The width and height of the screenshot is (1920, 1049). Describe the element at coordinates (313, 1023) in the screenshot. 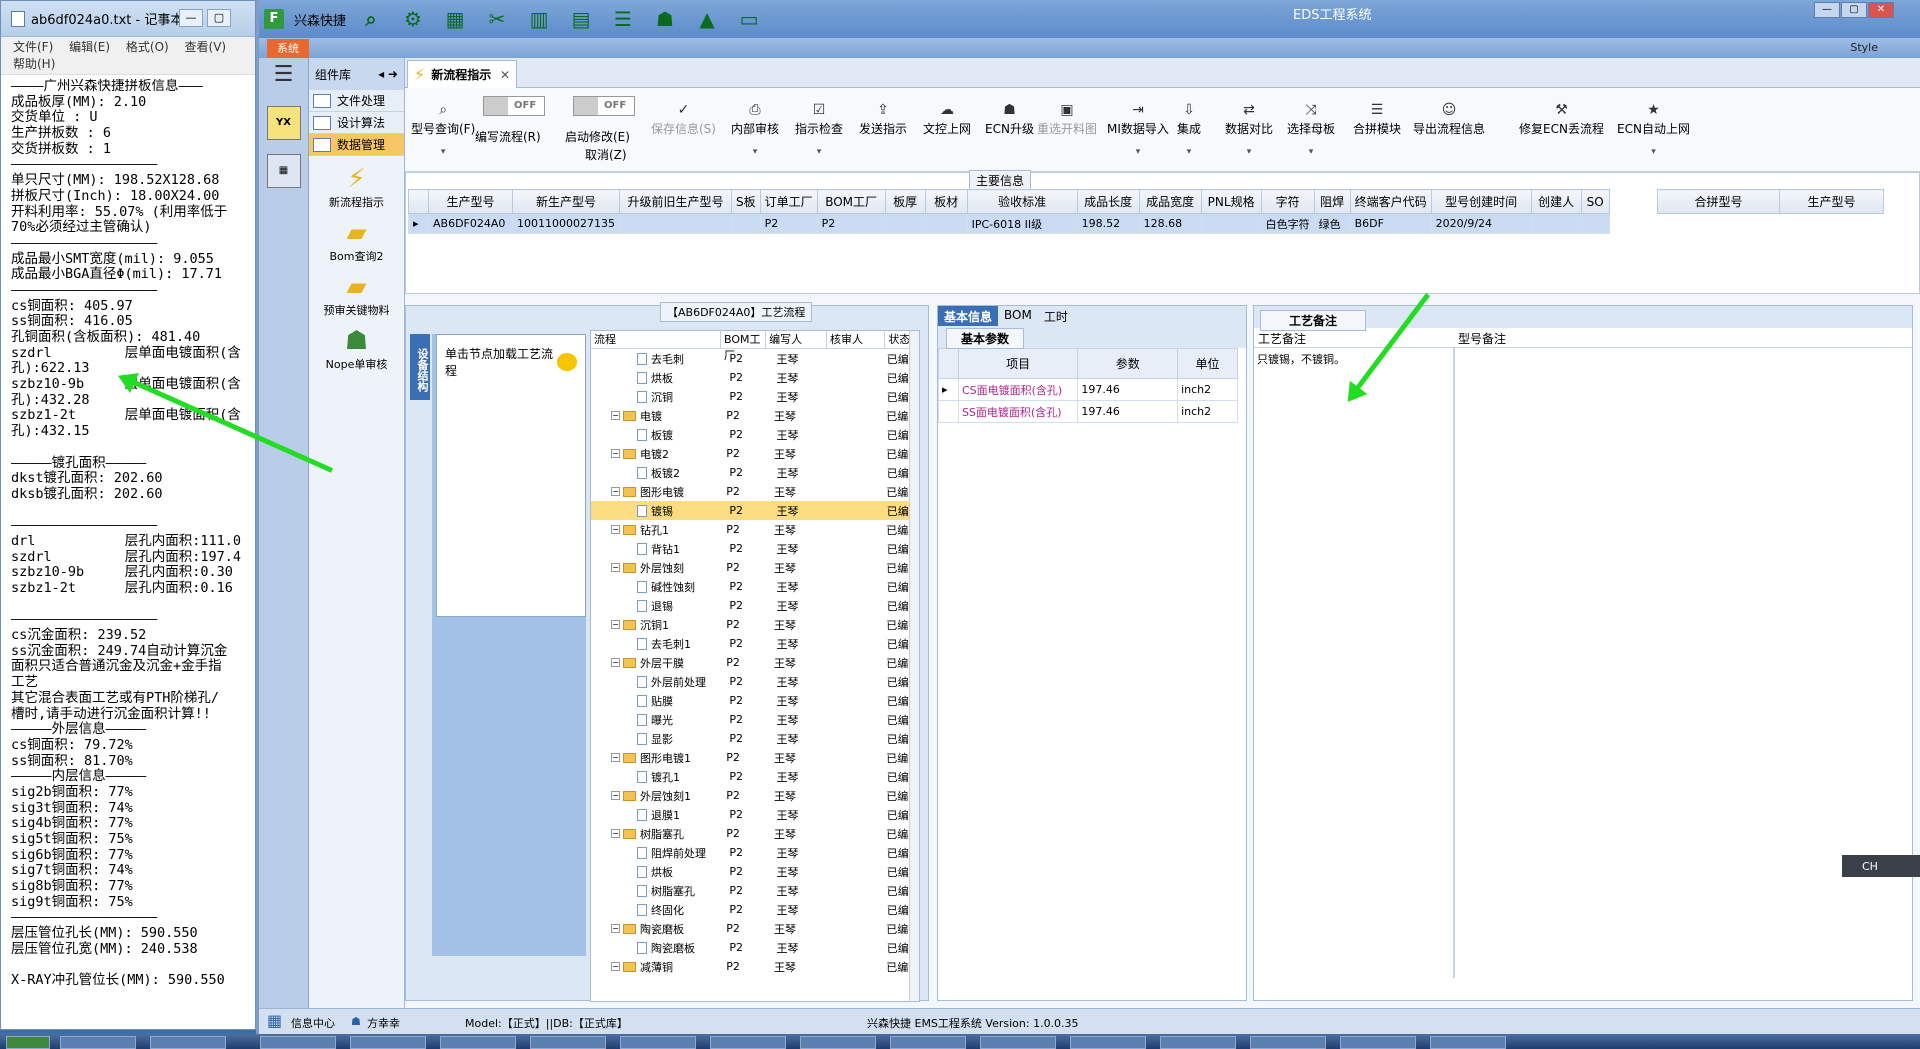

I see `info-center-label: 信息中心` at that location.